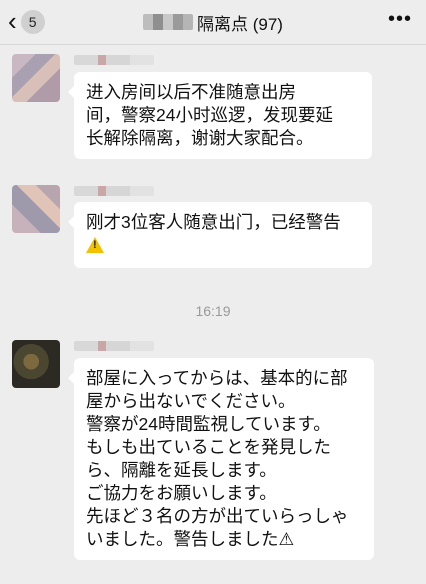 This screenshot has height=584, width=426. Describe the element at coordinates (208, 447) in the screenshot. I see `message-line: もしも出ていることを発見した` at that location.